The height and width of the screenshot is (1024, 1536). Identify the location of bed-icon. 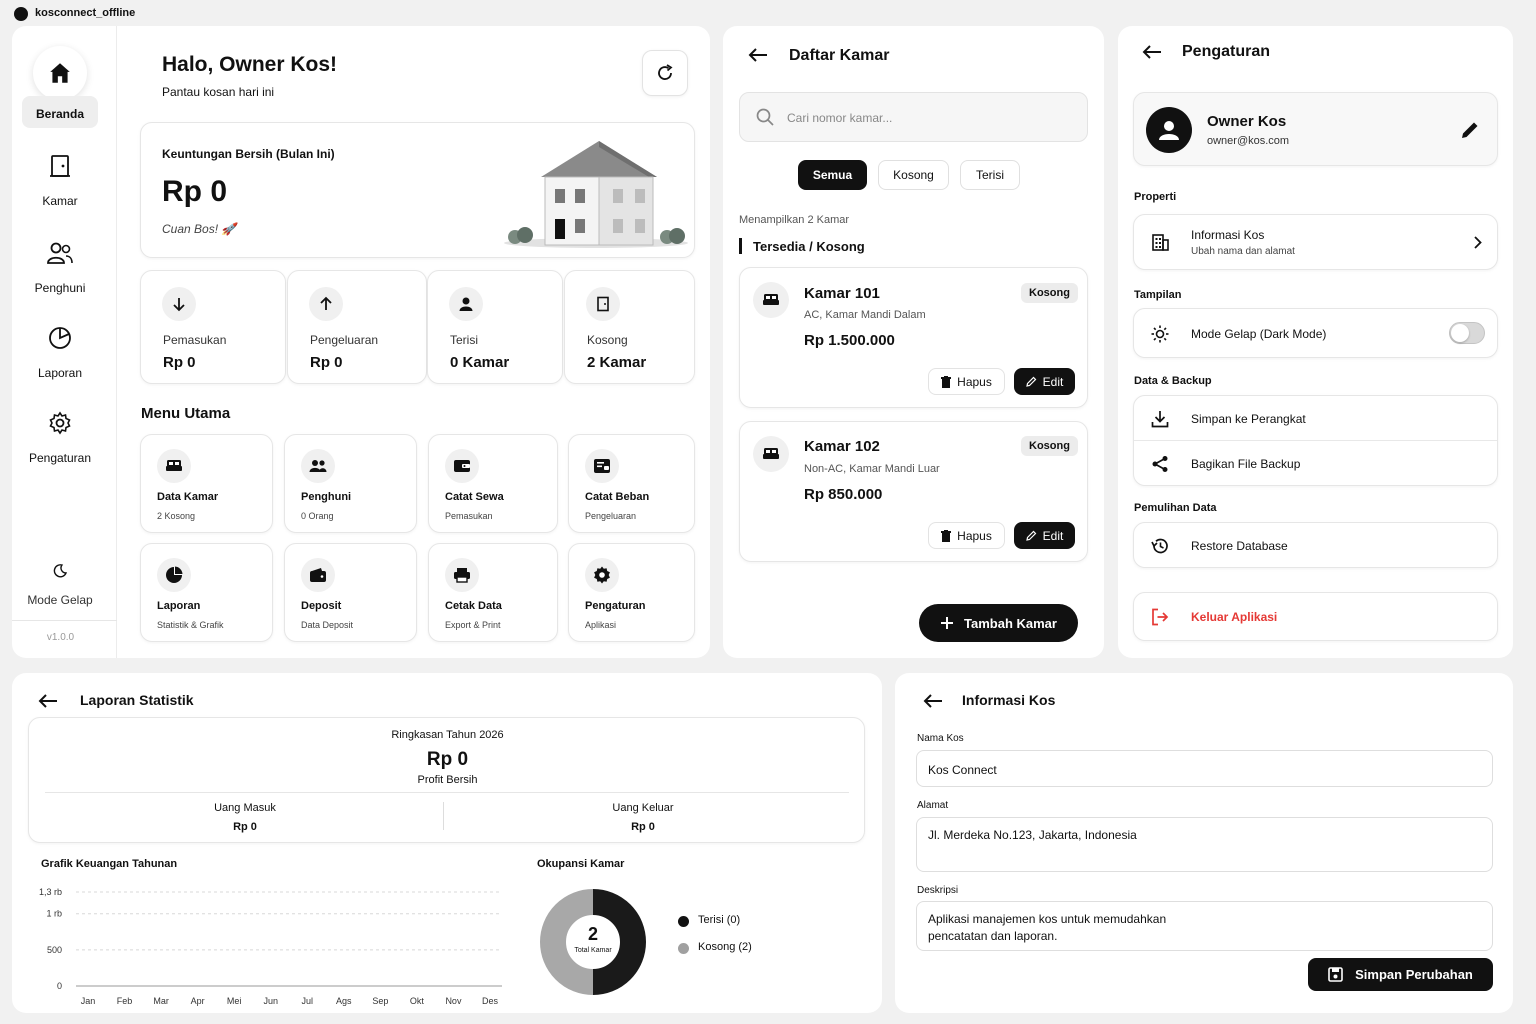
(174, 466).